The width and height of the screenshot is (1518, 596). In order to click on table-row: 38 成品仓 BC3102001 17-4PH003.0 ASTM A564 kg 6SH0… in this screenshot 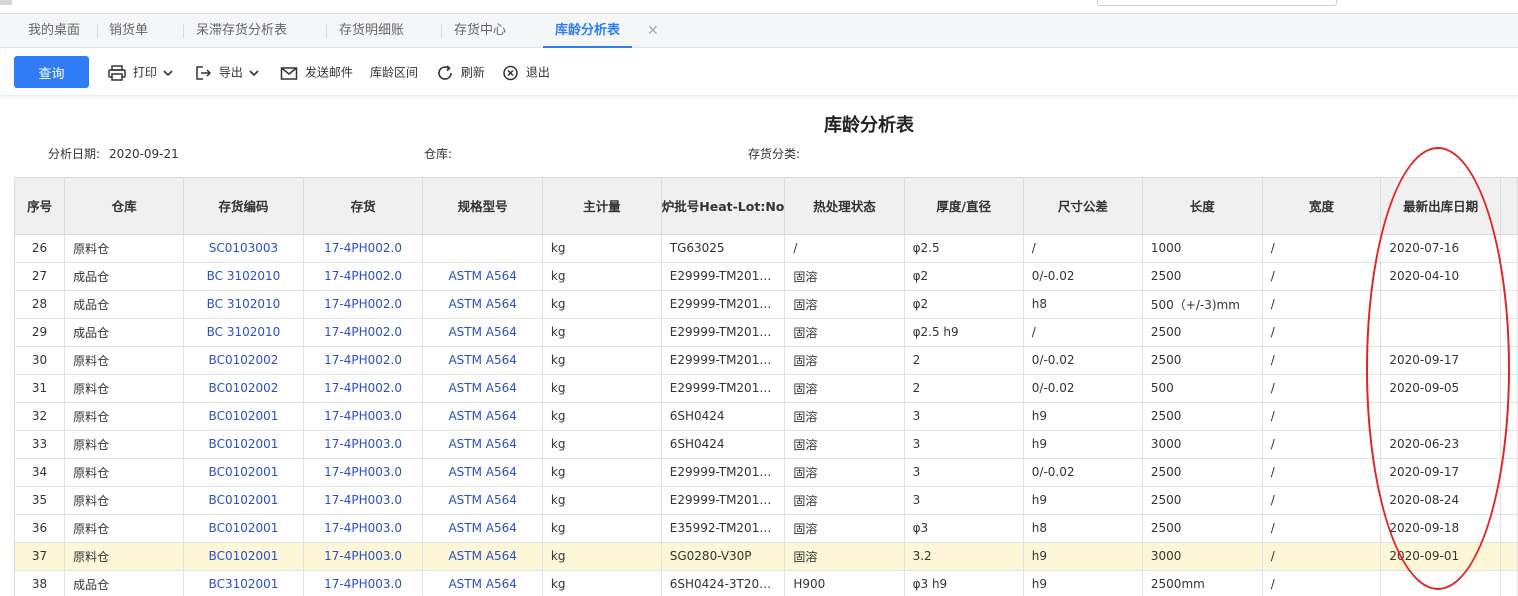, I will do `click(766, 583)`.